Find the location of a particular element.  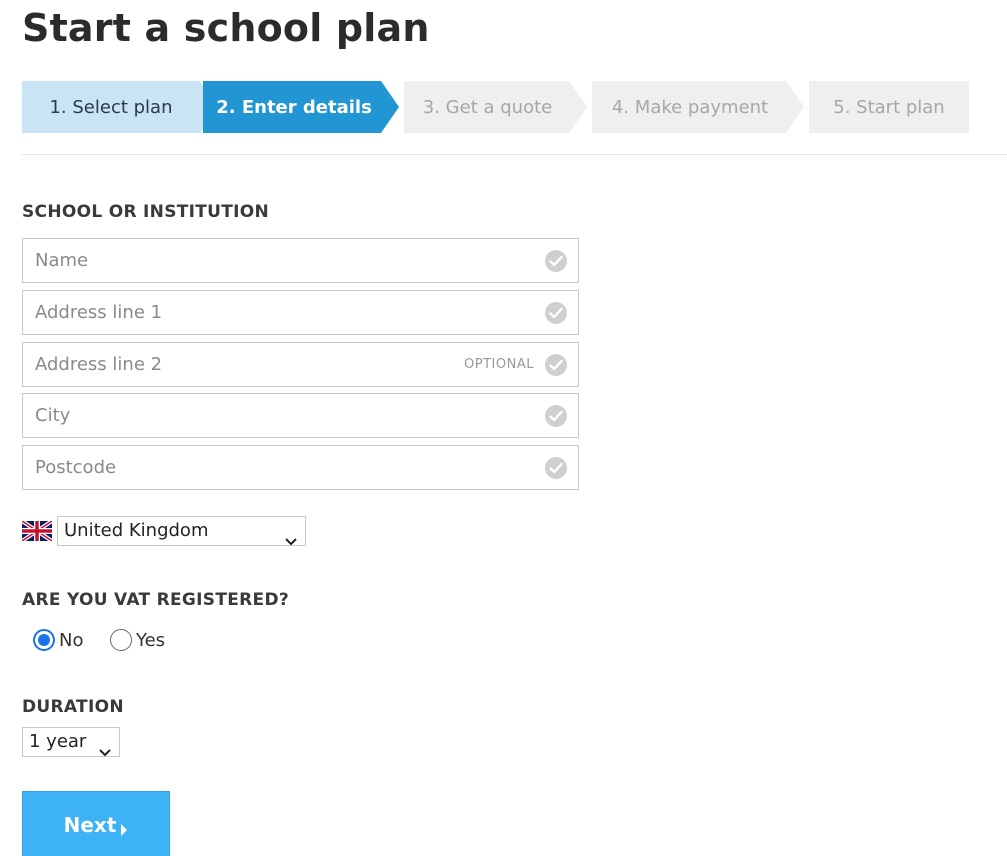

uk-flag-icon is located at coordinates (37, 531).